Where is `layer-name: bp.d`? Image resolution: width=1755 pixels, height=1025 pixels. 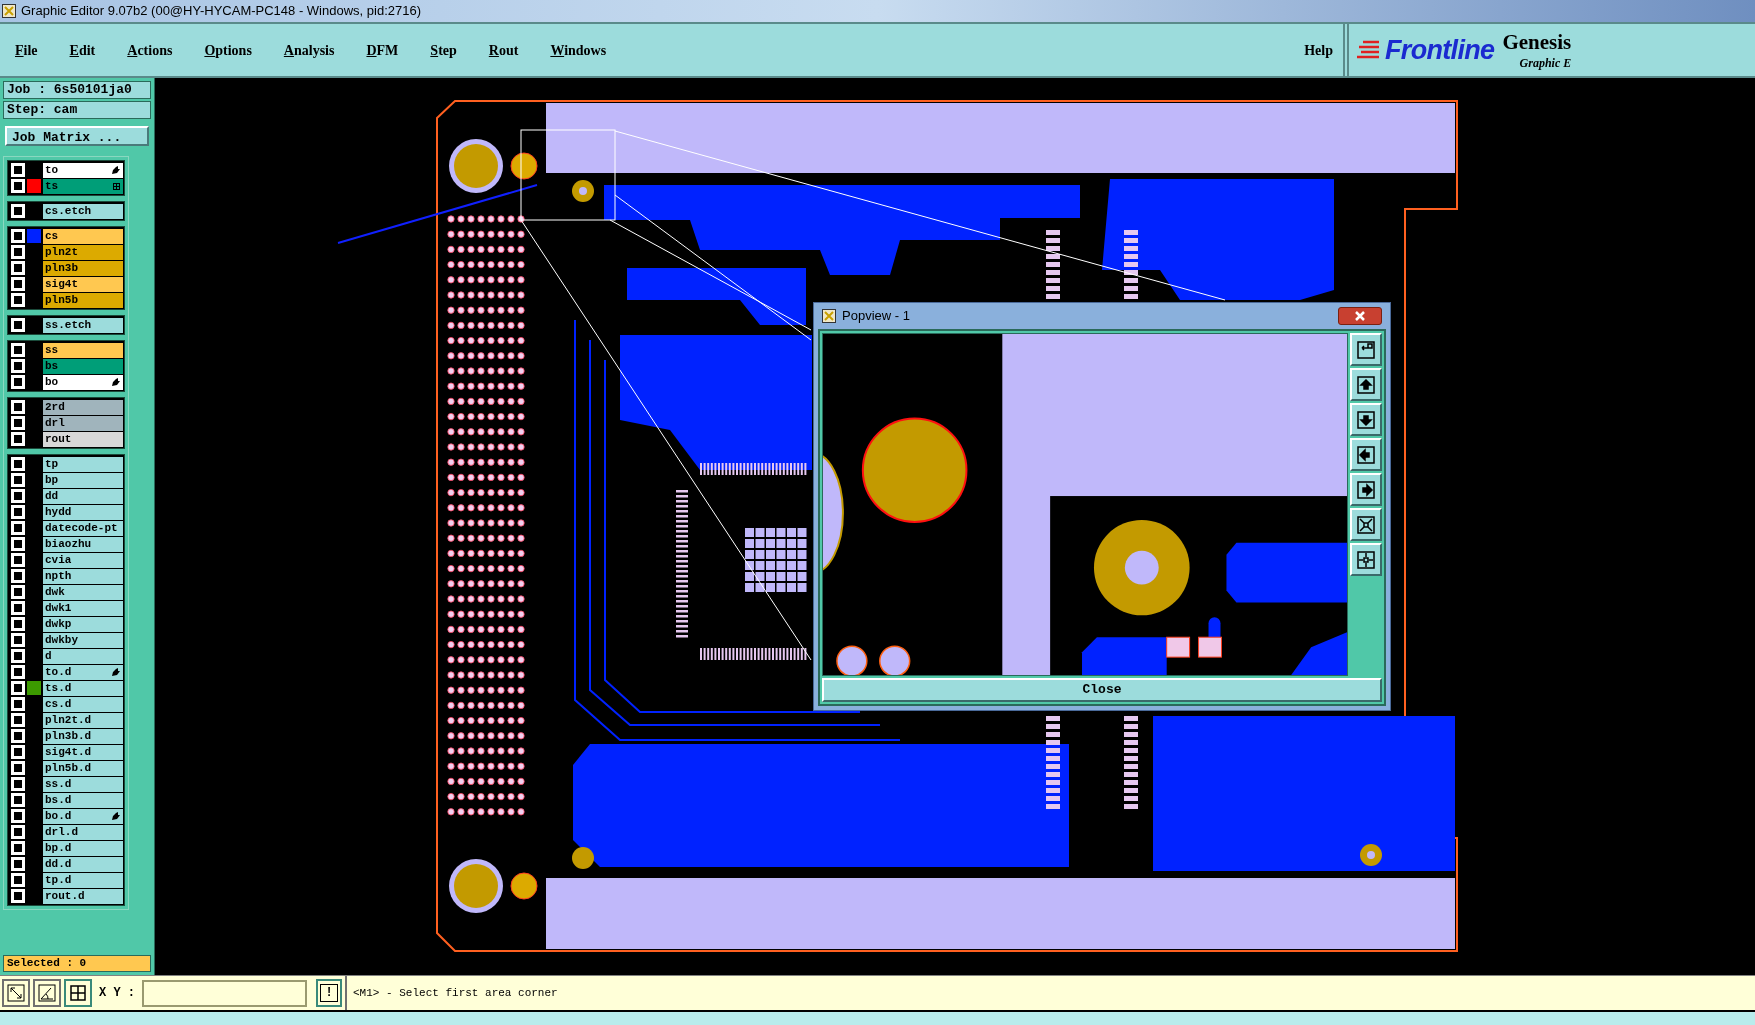
layer-name: bp.d is located at coordinates (83, 848).